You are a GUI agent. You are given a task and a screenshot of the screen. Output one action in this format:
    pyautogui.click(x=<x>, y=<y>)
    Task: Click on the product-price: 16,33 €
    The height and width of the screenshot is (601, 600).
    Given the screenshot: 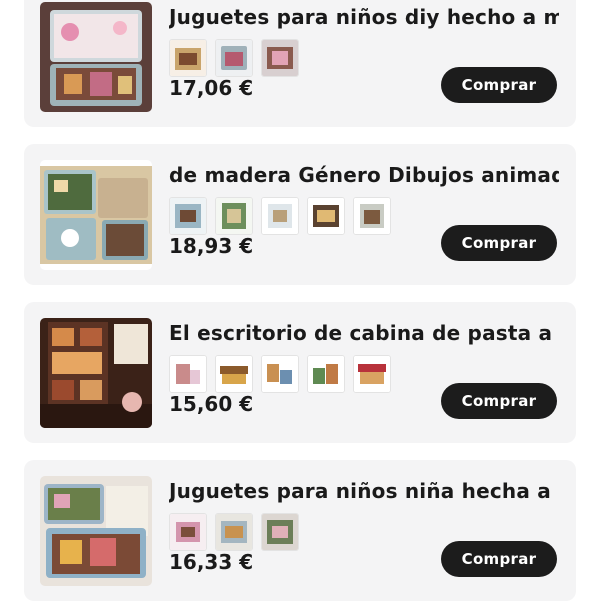 What is the action you would take?
    pyautogui.click(x=211, y=562)
    